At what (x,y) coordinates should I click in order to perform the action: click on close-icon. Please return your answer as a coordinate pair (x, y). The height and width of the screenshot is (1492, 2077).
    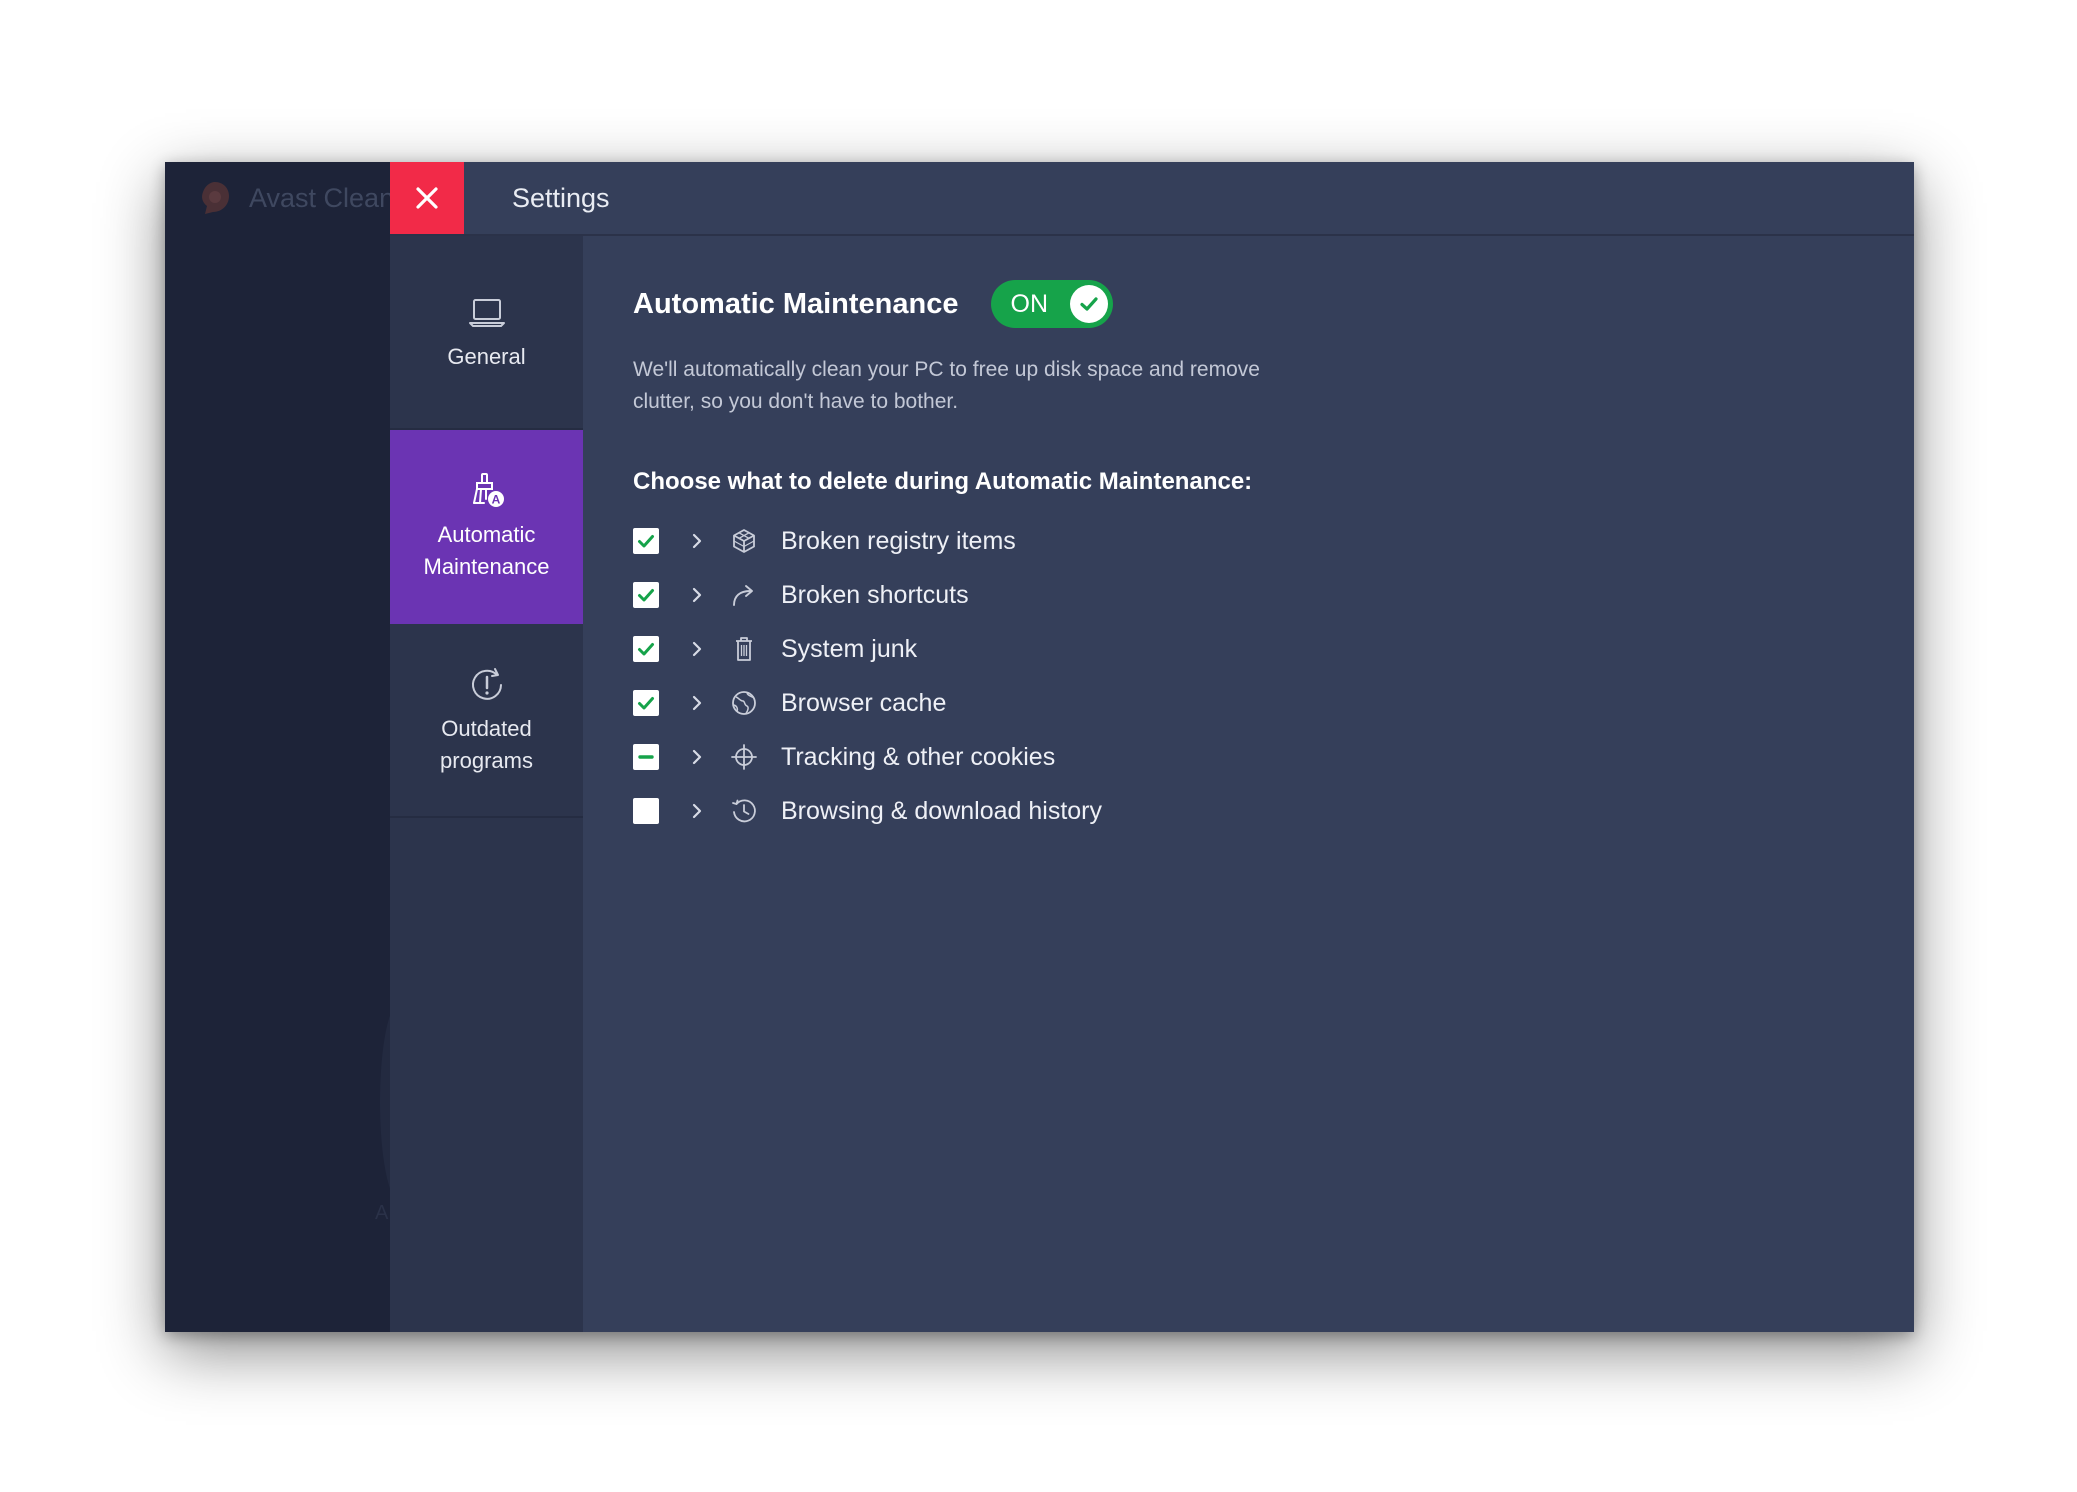
    Looking at the image, I should click on (427, 198).